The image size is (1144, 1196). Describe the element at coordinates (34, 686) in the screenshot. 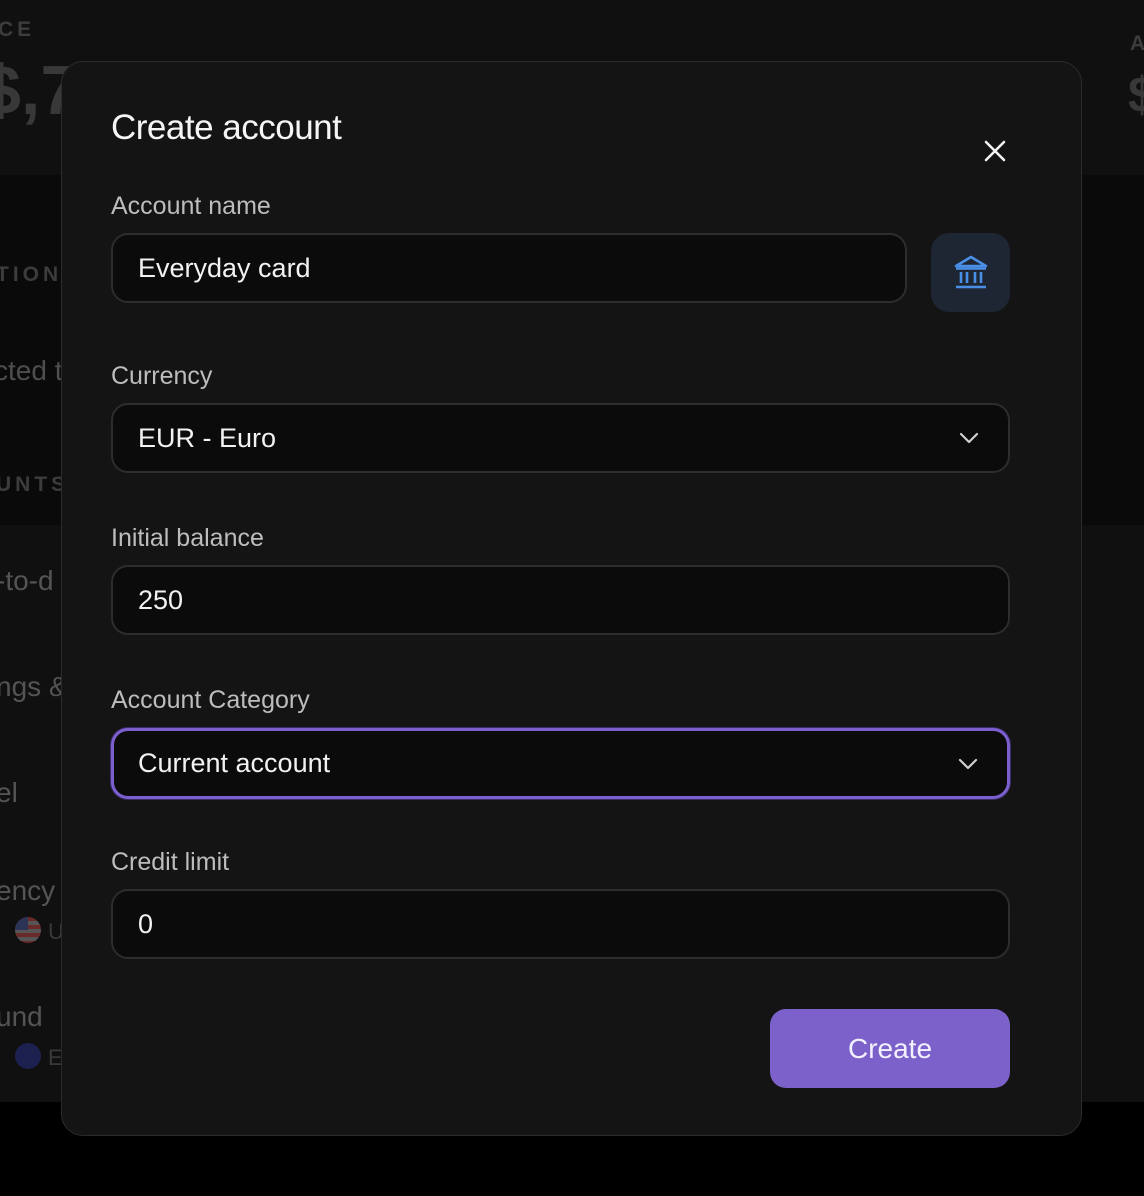

I see `bg-account-item: ngs &` at that location.